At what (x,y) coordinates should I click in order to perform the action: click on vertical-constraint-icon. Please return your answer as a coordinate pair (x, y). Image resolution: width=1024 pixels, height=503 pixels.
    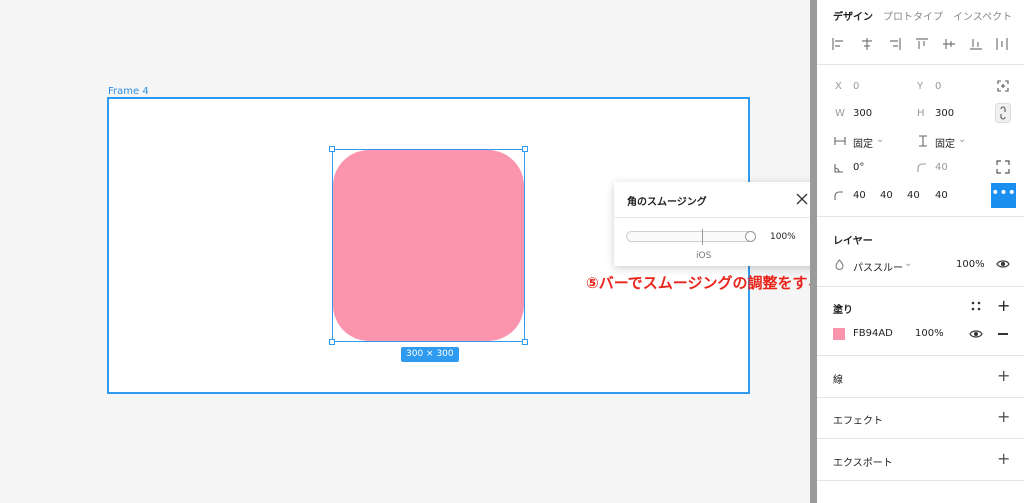
    Looking at the image, I should click on (923, 141).